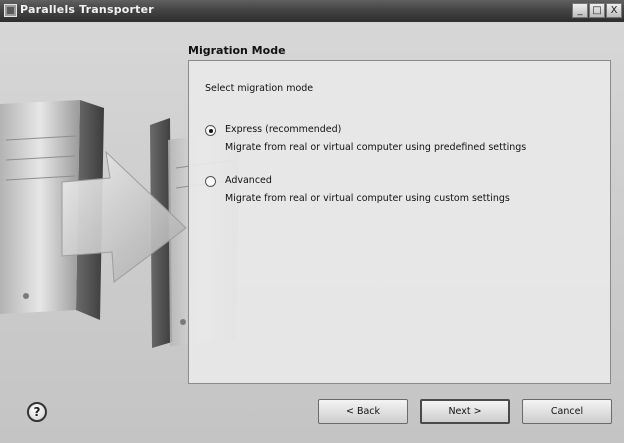  What do you see at coordinates (614, 10) in the screenshot?
I see `close-button: X` at bounding box center [614, 10].